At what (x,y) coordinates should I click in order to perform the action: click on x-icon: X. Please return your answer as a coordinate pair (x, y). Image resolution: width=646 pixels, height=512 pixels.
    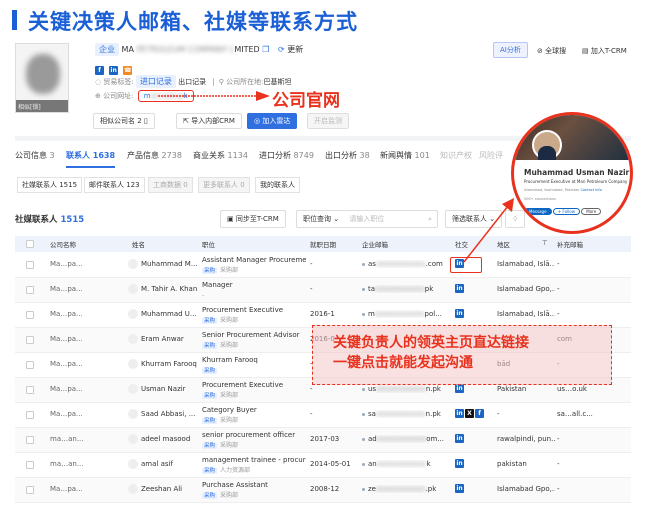
    Looking at the image, I should click on (469, 413).